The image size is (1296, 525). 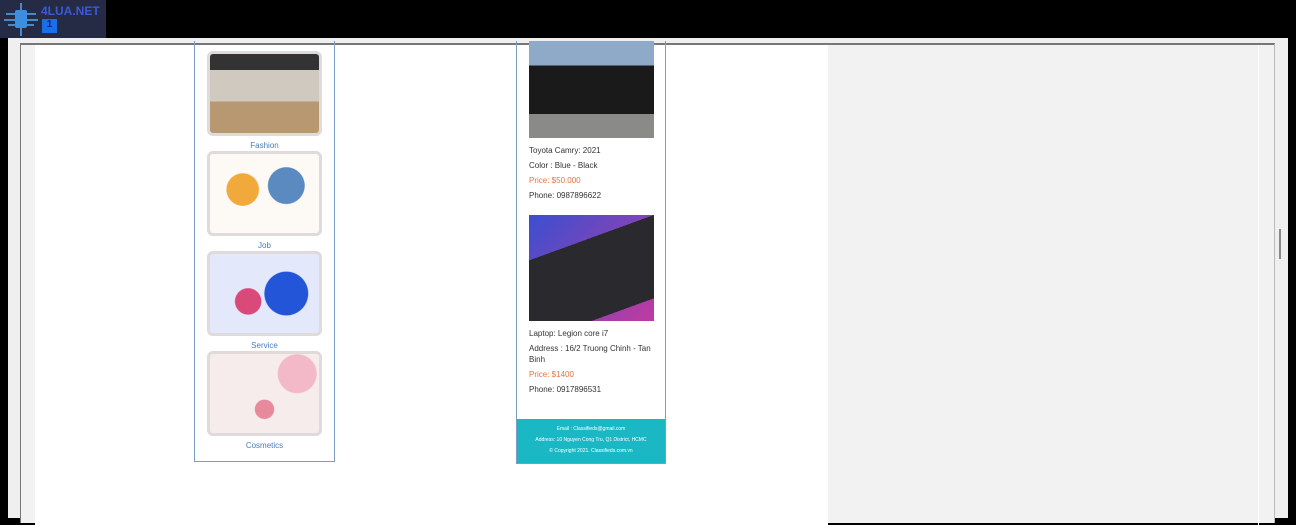 What do you see at coordinates (591, 89) in the screenshot?
I see `car-image` at bounding box center [591, 89].